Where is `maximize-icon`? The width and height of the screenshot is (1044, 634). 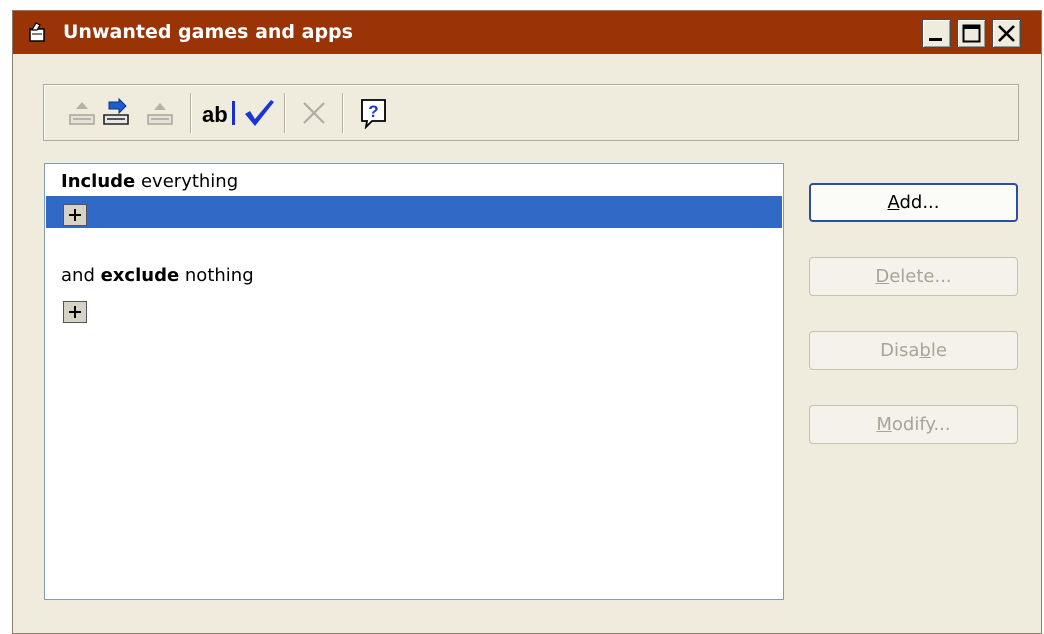 maximize-icon is located at coordinates (971, 33).